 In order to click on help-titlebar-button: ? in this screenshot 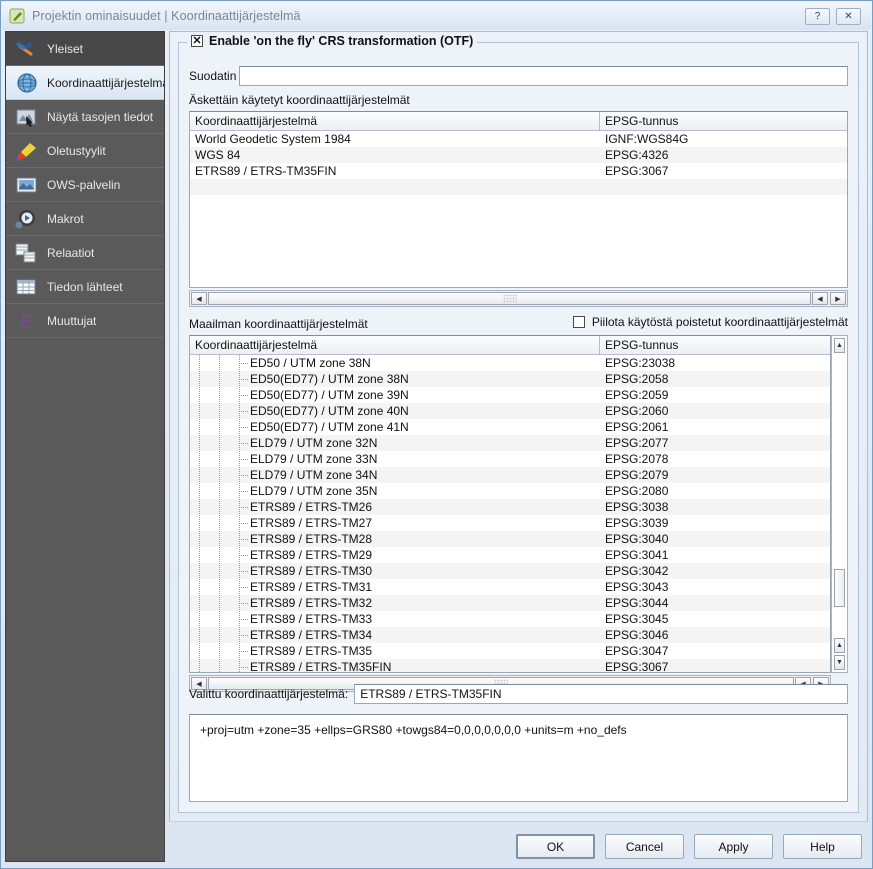, I will do `click(817, 16)`.